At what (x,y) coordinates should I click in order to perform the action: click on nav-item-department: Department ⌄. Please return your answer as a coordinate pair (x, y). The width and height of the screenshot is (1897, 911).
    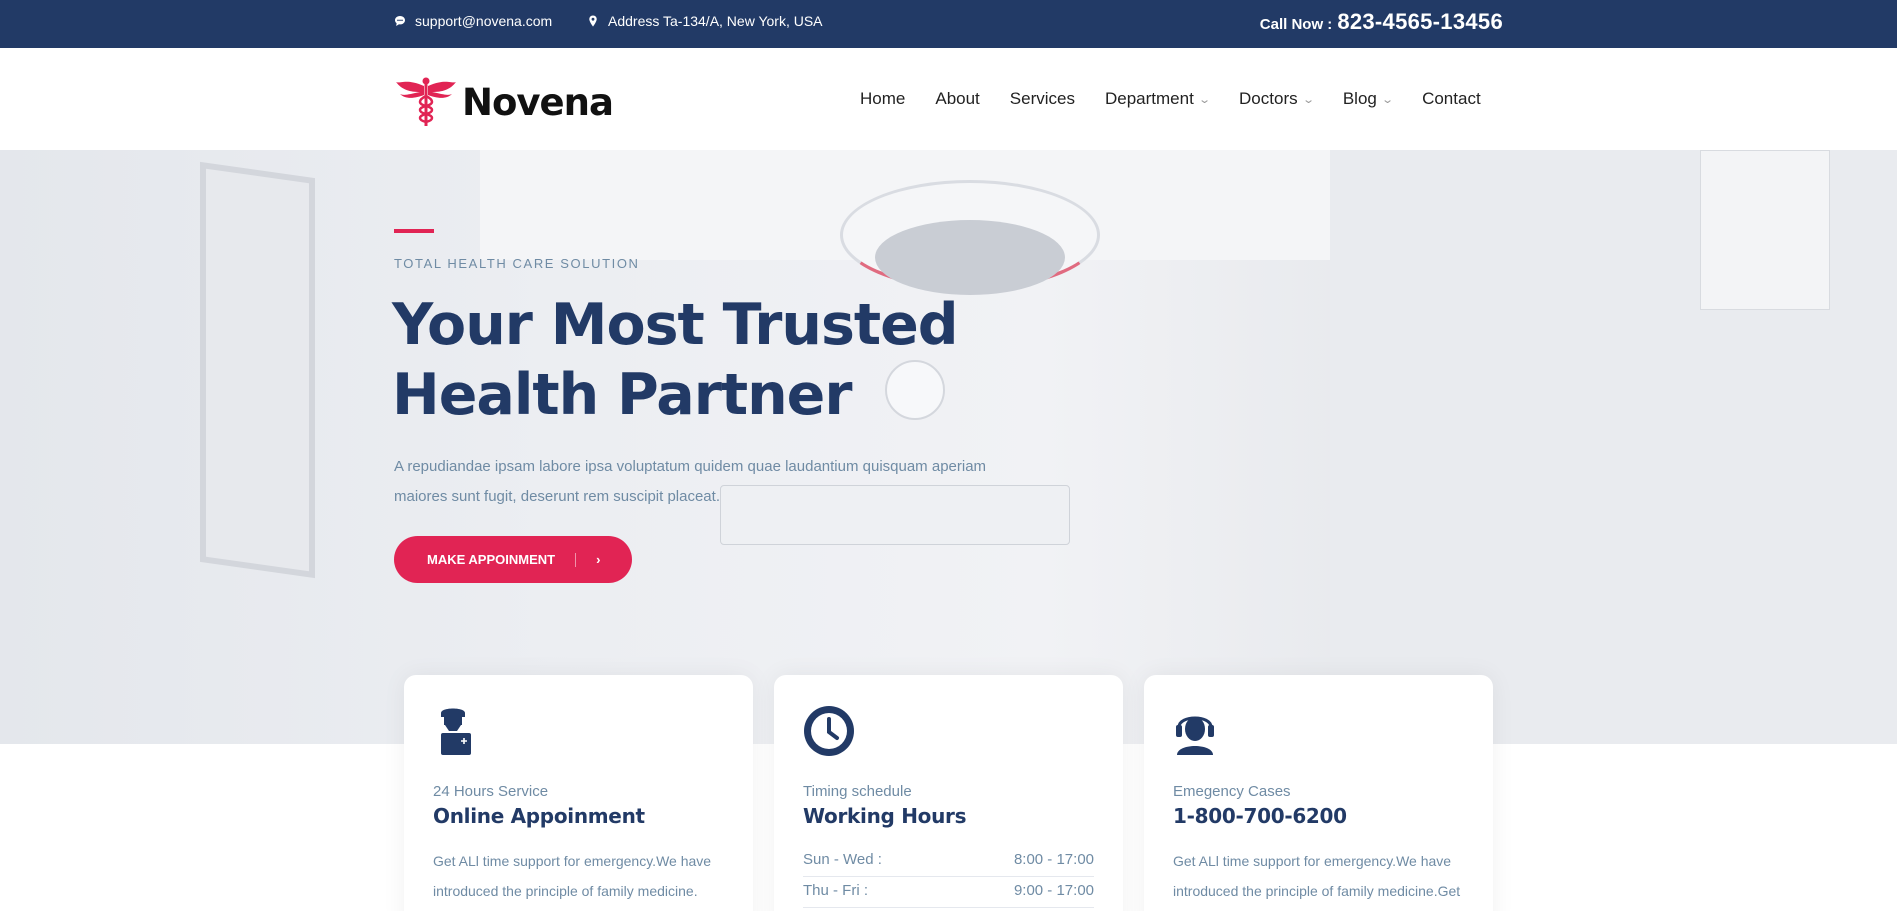
    Looking at the image, I should click on (1157, 99).